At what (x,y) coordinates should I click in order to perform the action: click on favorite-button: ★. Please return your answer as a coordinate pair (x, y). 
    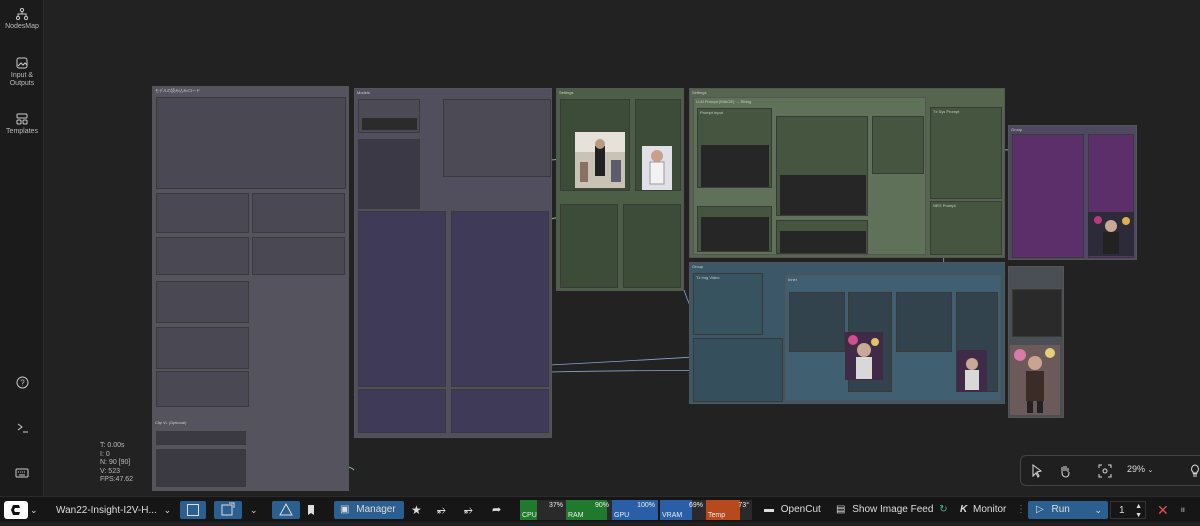
    Looking at the image, I should click on (416, 510).